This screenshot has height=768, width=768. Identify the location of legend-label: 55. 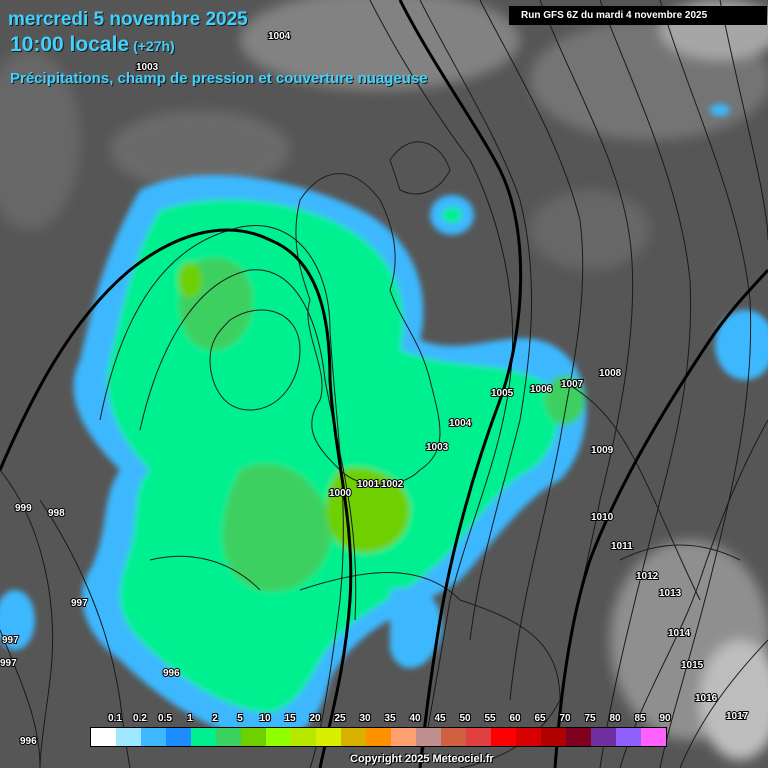
(490, 718).